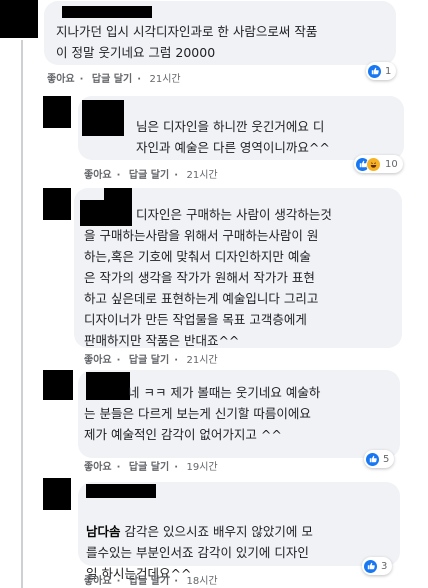 The width and height of the screenshot is (428, 588). I want to click on timestamp: 19시간, so click(202, 467).